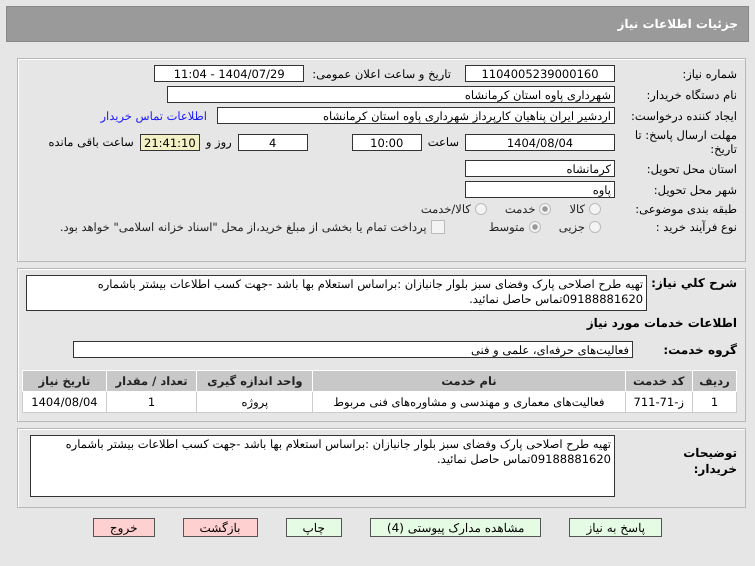 This screenshot has height=566, width=755. What do you see at coordinates (170, 142) in the screenshot?
I see `remaining-time-field: 21:41:10` at bounding box center [170, 142].